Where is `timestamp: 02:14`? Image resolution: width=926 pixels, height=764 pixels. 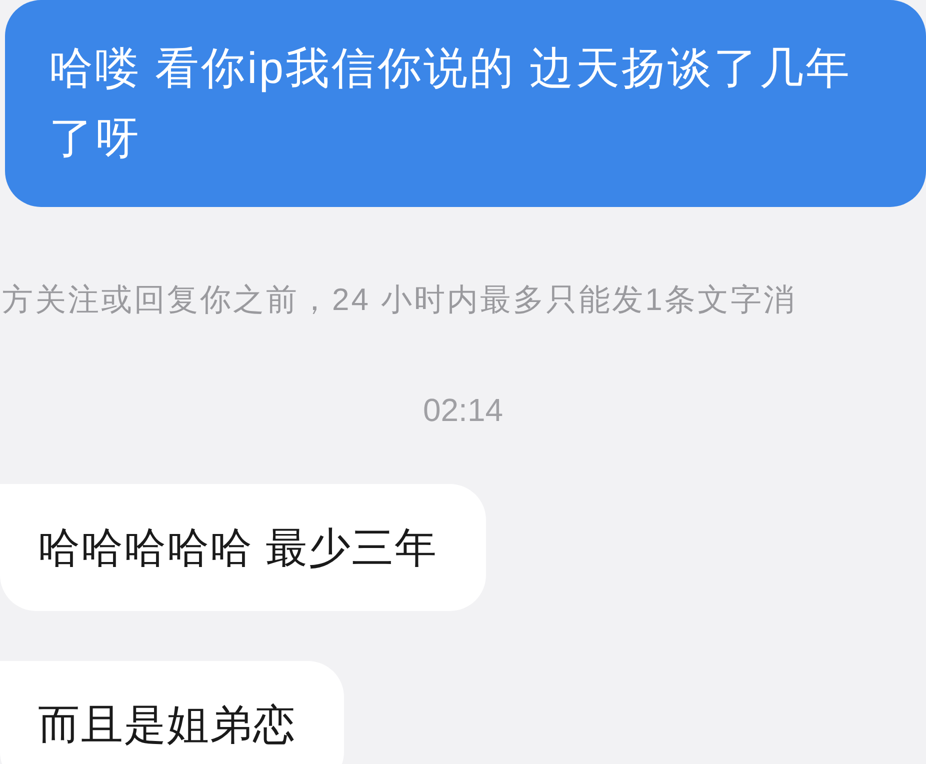
timestamp: 02:14 is located at coordinates (463, 410).